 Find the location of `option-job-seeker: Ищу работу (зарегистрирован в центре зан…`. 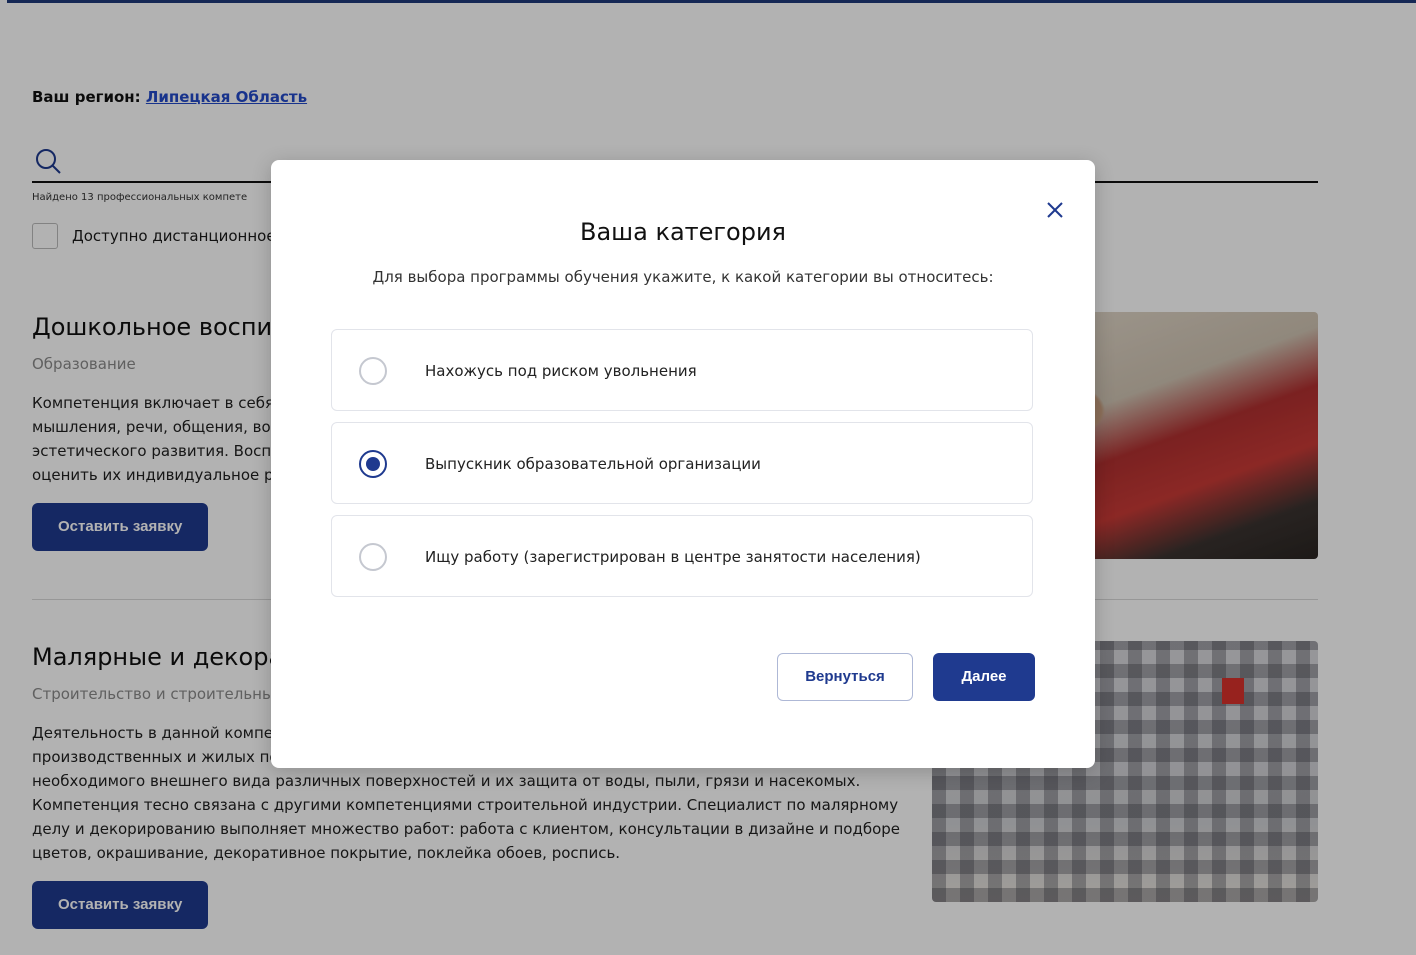

option-job-seeker: Ищу работу (зарегистрирован в центре зан… is located at coordinates (682, 556).